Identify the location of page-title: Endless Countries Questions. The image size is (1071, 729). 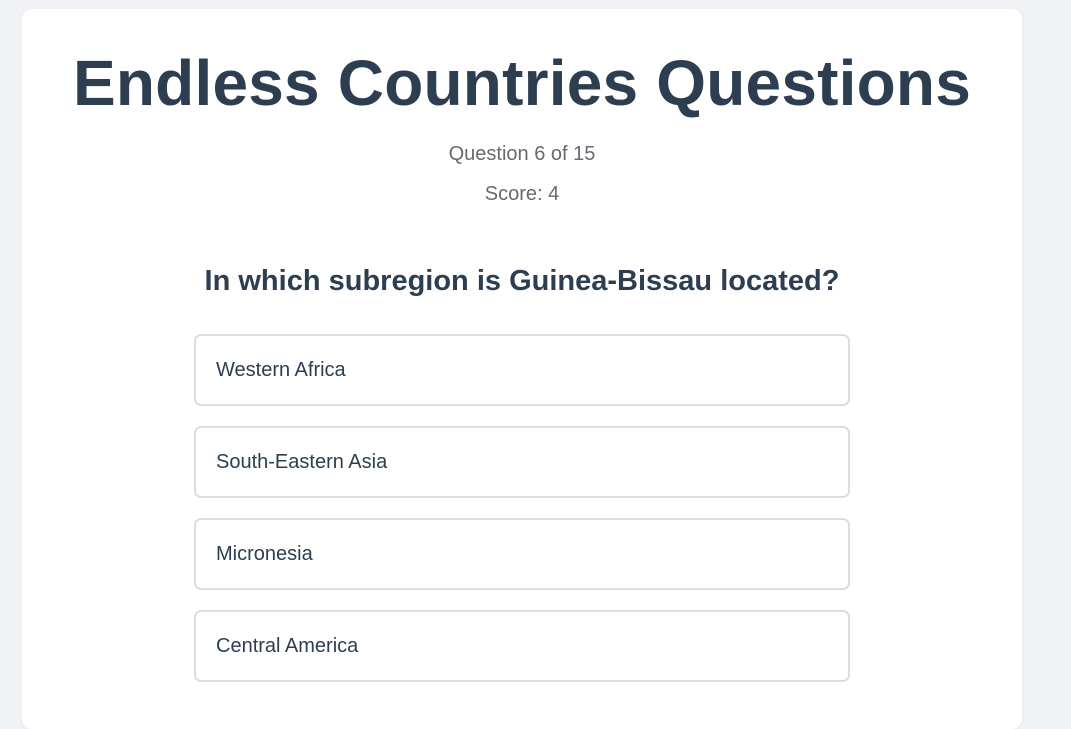
(522, 83).